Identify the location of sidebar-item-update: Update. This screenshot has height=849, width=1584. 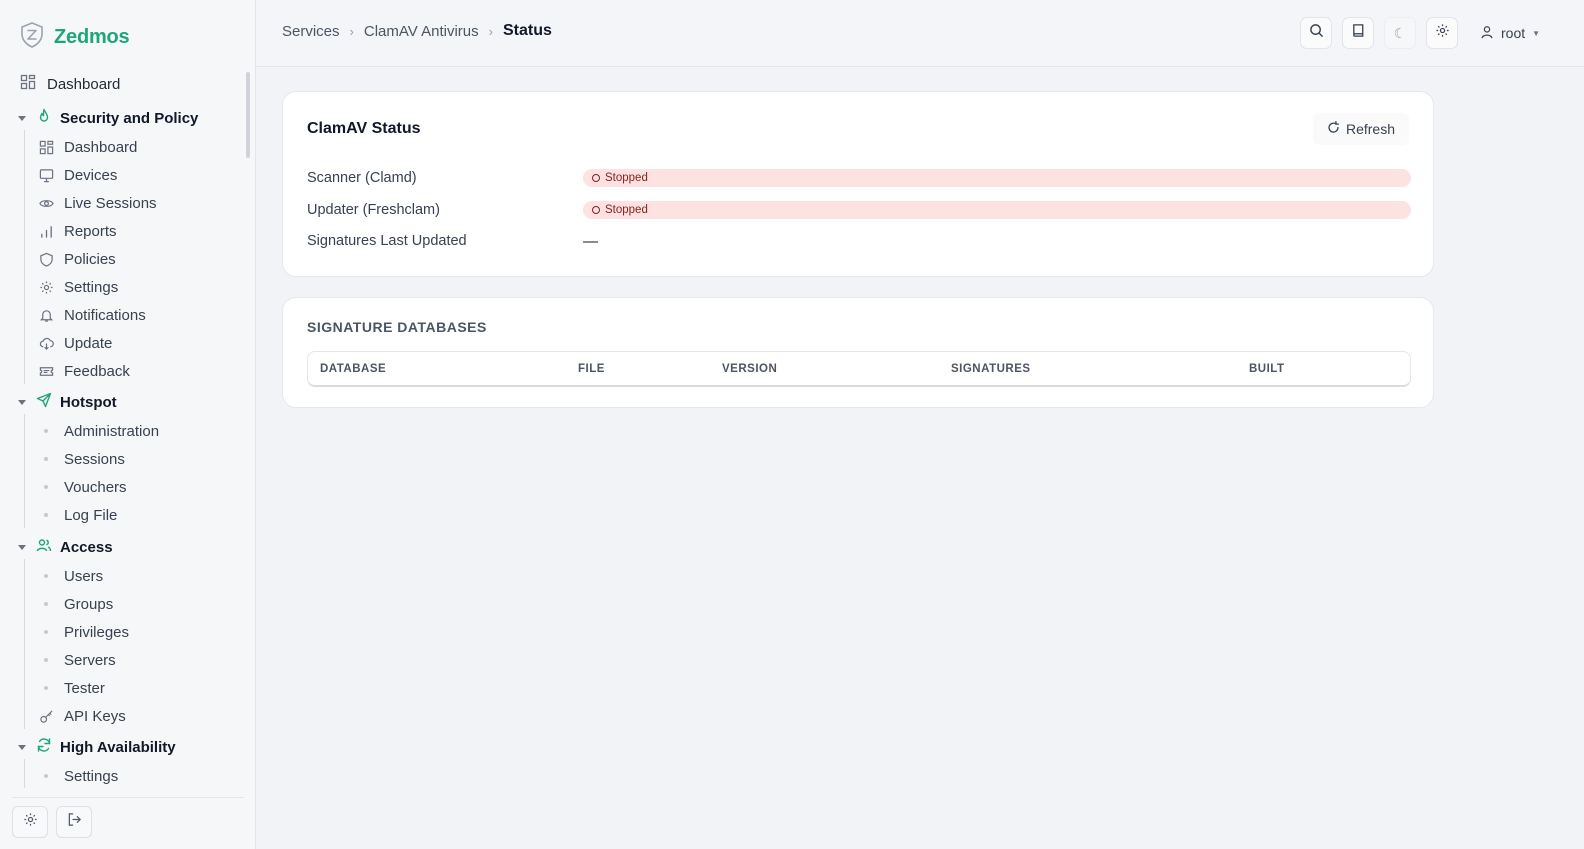
(75, 343).